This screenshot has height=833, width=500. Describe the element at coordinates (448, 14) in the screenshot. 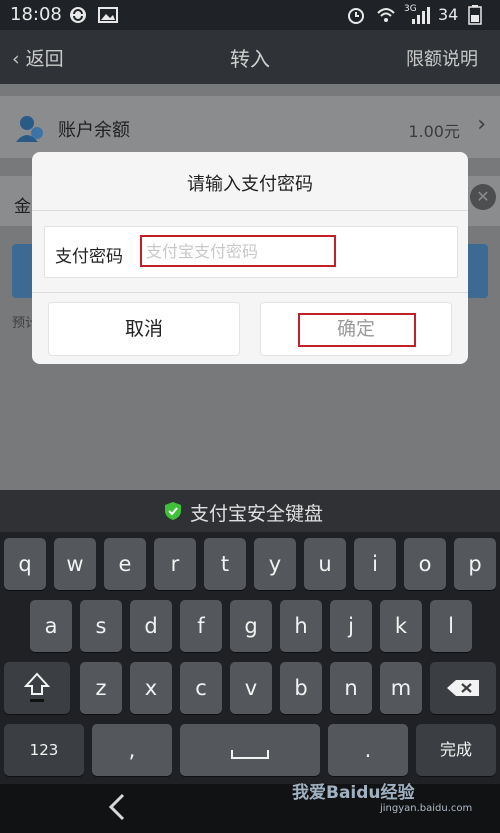

I see `battery-level: 34` at that location.